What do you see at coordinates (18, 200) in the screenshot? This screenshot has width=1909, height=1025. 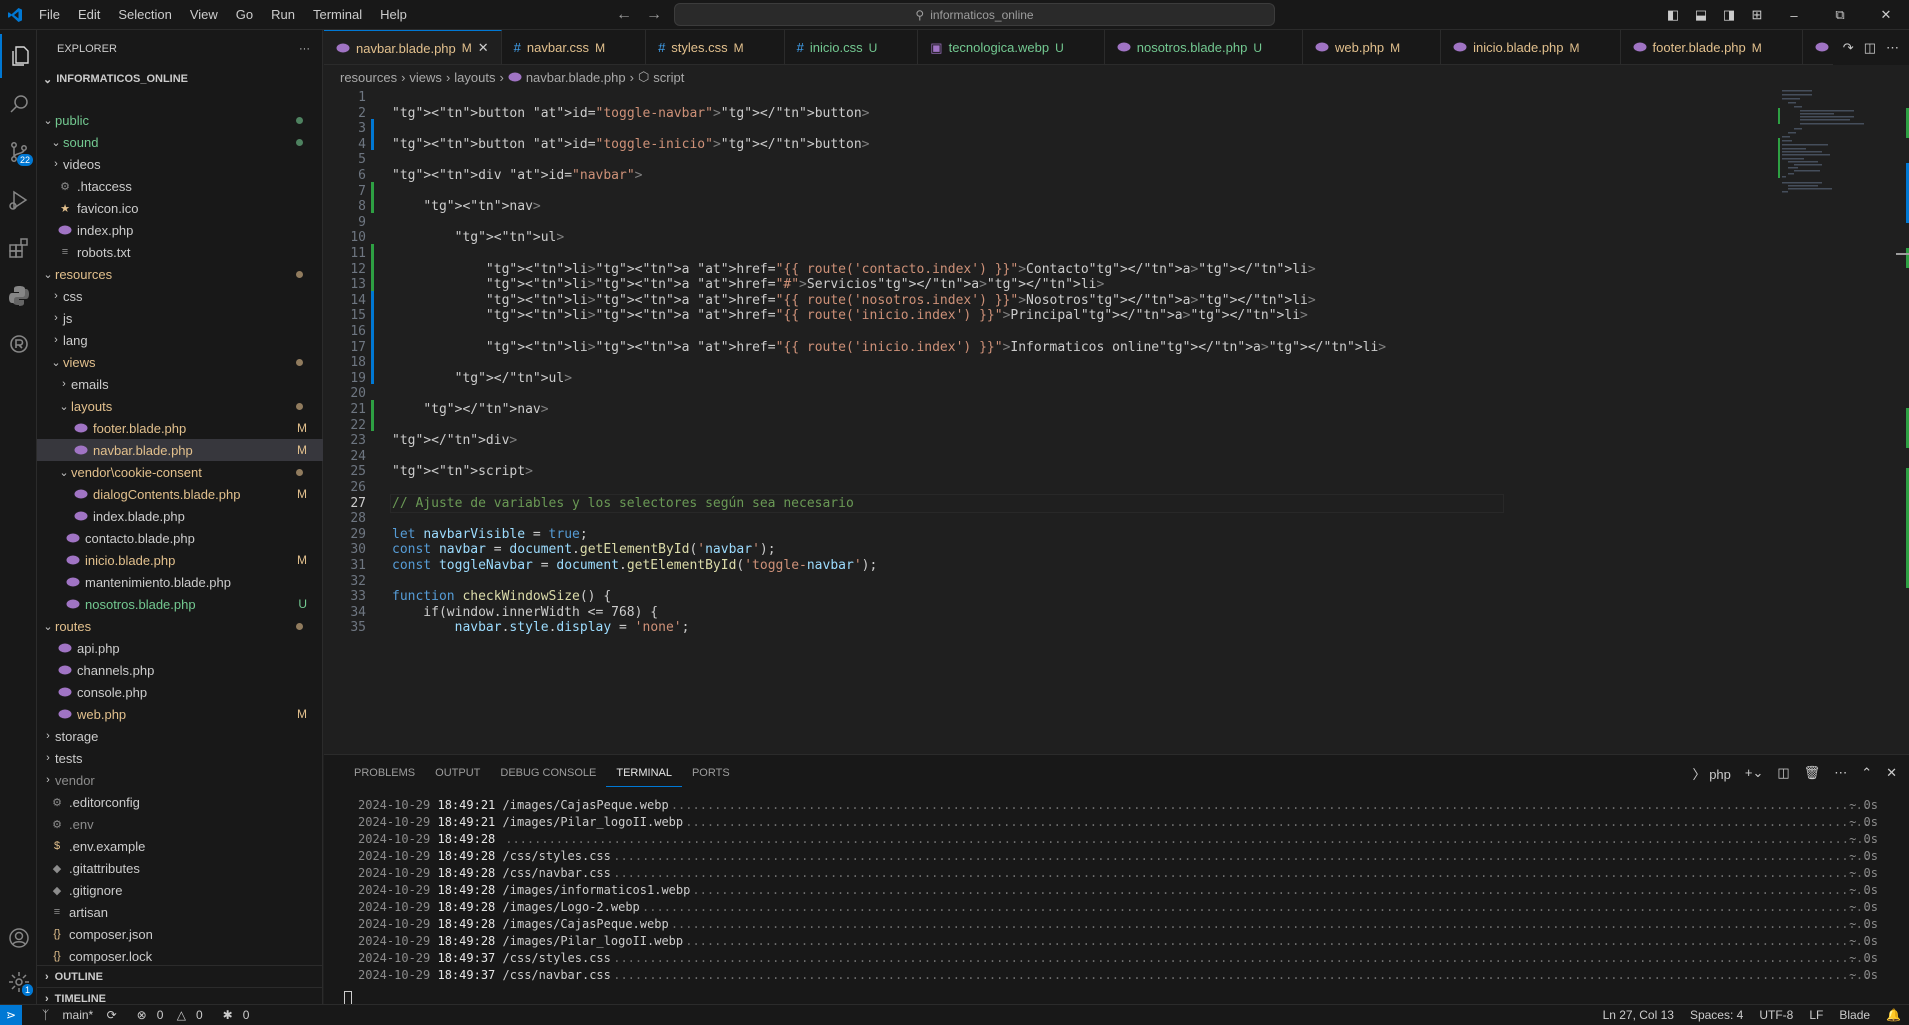 I see `run-debug-icon` at bounding box center [18, 200].